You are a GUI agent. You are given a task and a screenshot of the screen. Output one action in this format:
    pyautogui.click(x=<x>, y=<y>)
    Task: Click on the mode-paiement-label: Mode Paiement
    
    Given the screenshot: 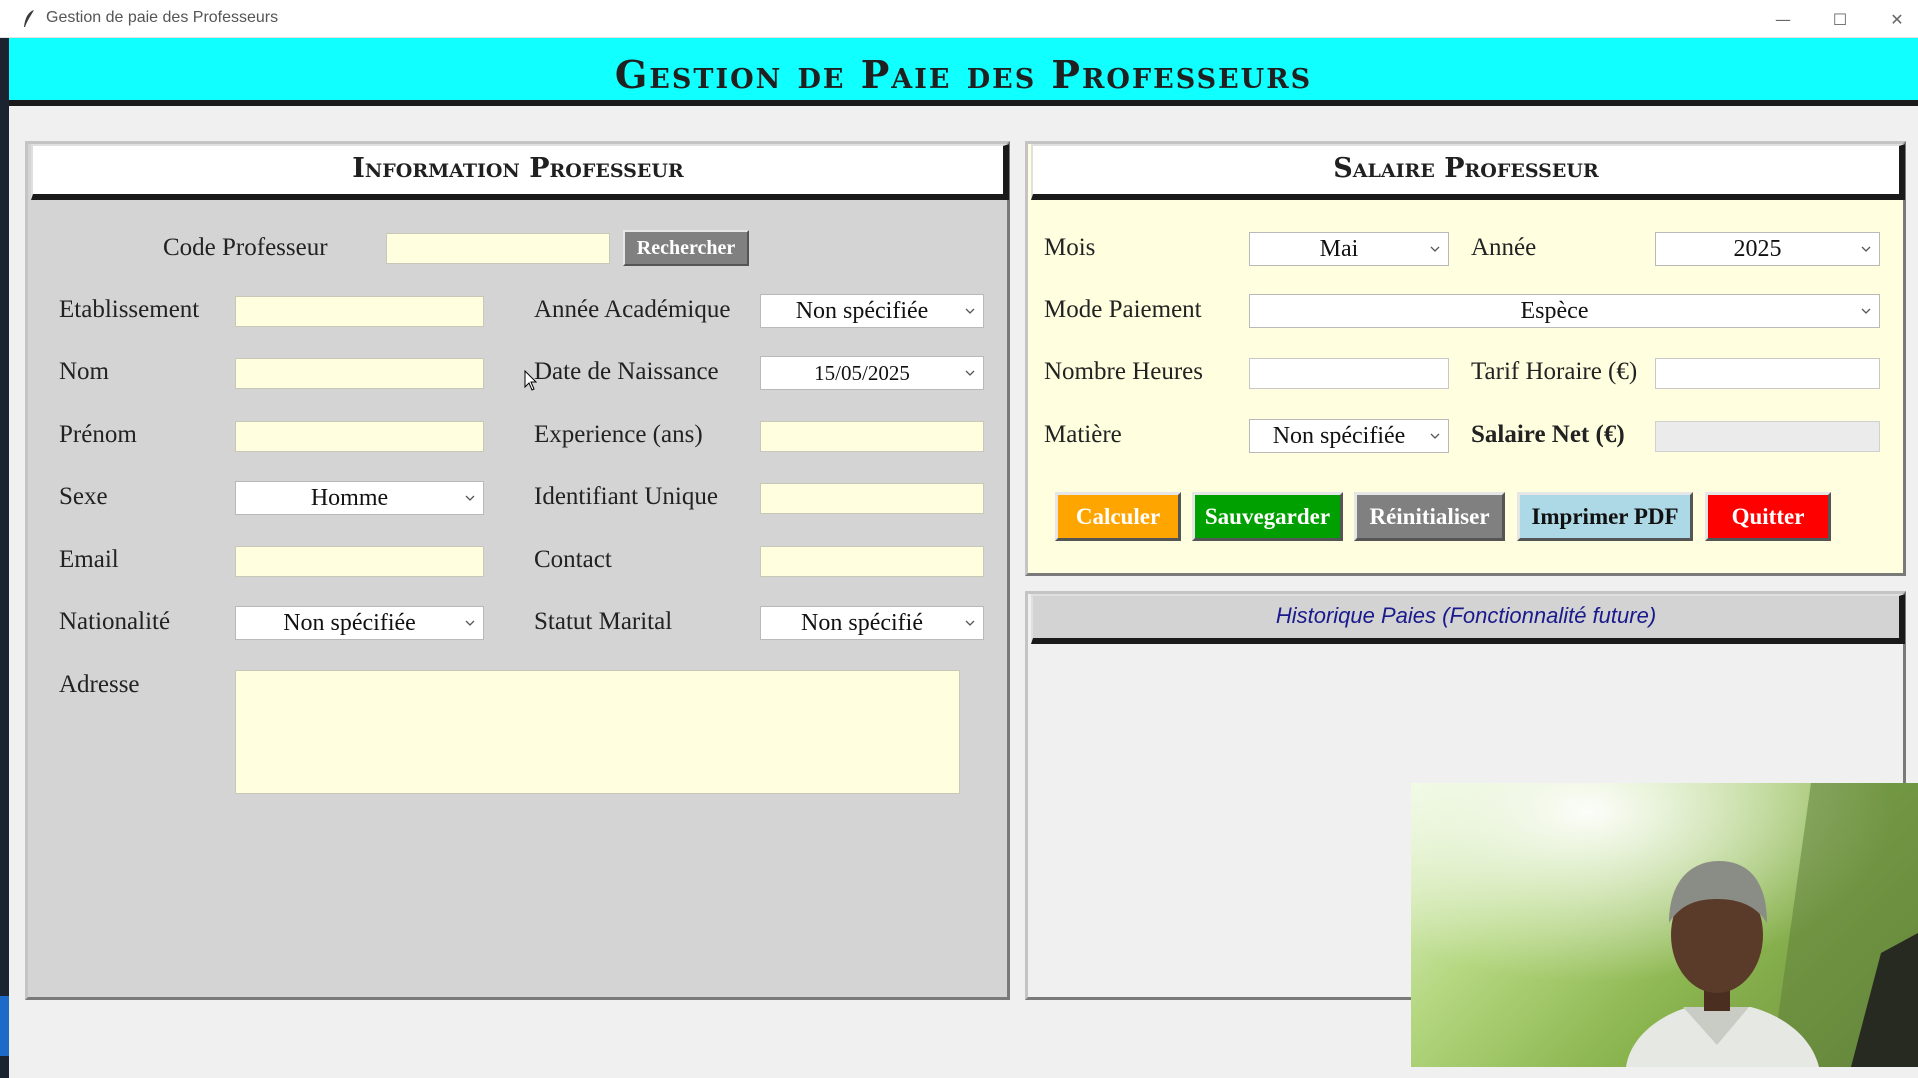 What is the action you would take?
    pyautogui.click(x=1123, y=309)
    